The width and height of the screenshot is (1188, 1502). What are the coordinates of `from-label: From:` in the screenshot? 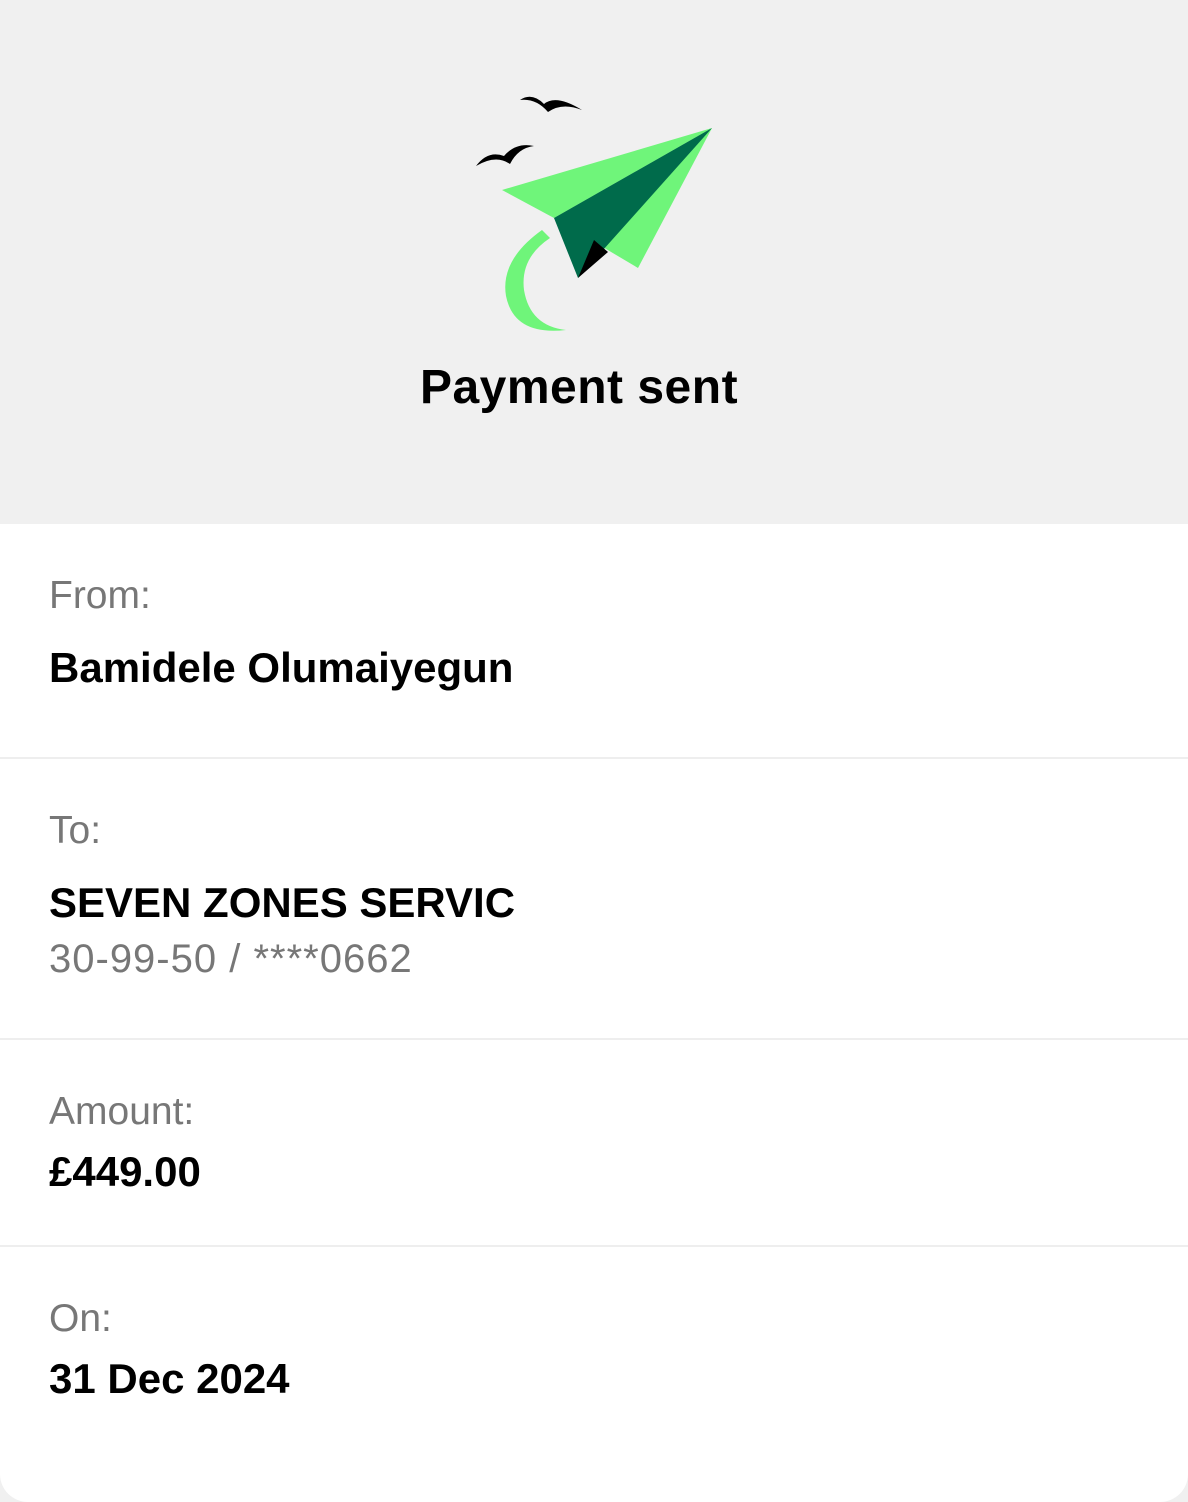 It's located at (100, 595).